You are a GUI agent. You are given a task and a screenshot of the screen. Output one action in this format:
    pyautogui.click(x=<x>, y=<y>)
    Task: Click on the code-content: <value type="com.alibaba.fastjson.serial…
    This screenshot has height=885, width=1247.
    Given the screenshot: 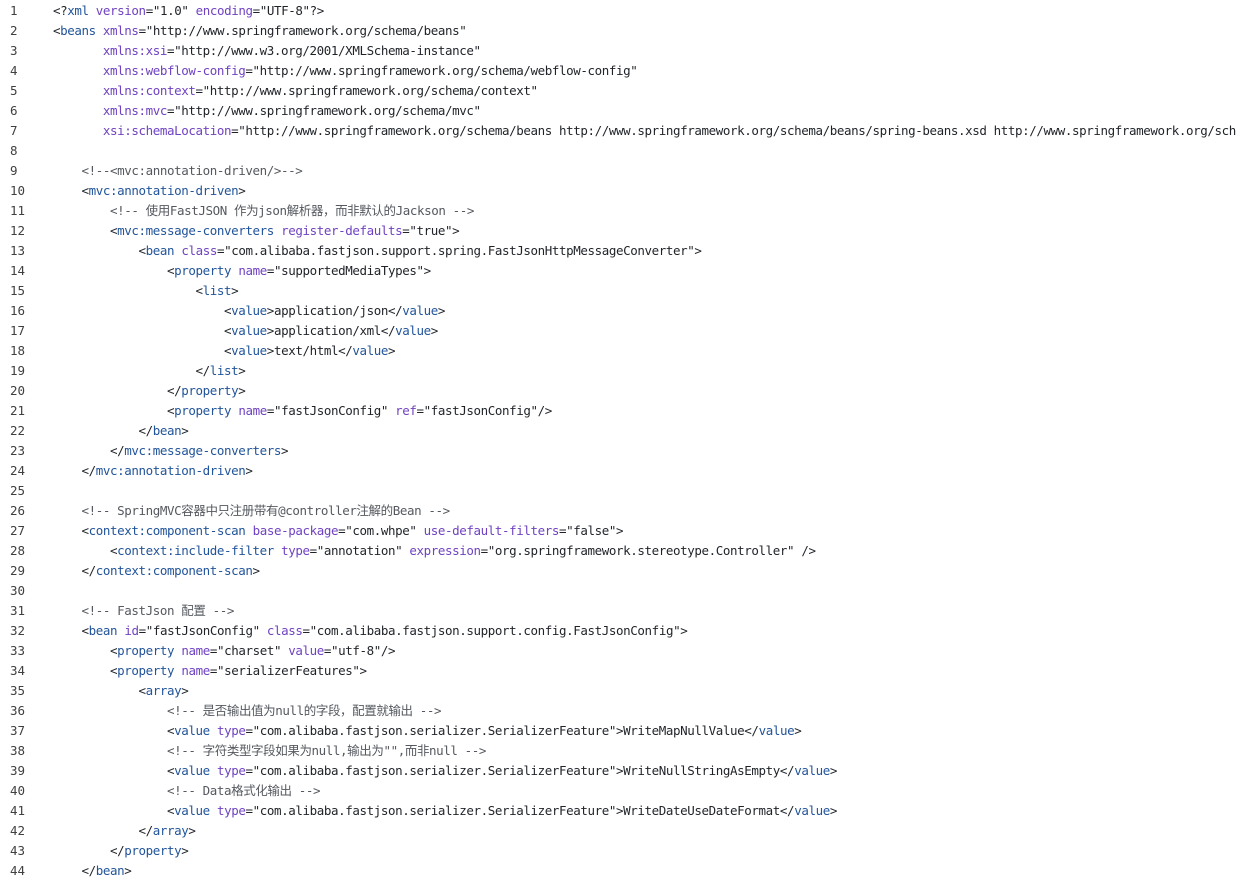 What is the action you would take?
    pyautogui.click(x=427, y=731)
    